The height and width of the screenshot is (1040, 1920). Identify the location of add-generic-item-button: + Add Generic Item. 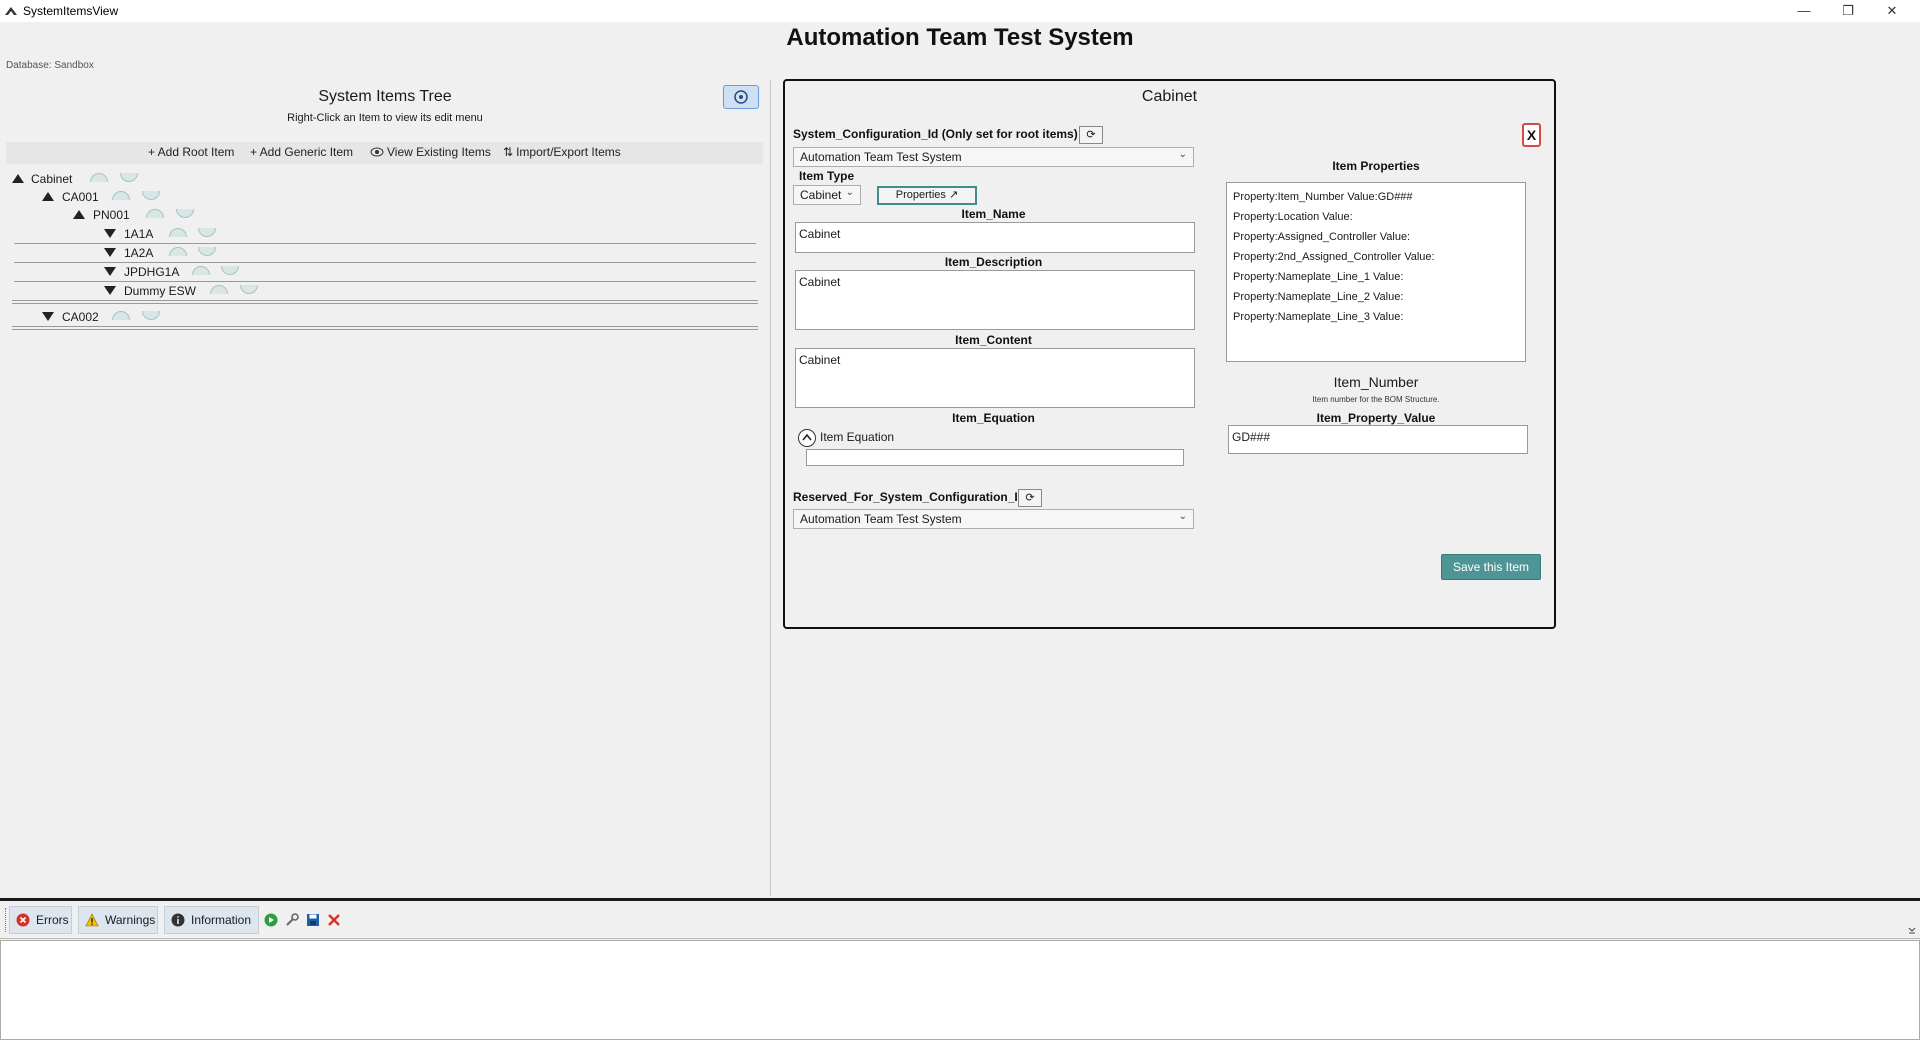
(301, 152).